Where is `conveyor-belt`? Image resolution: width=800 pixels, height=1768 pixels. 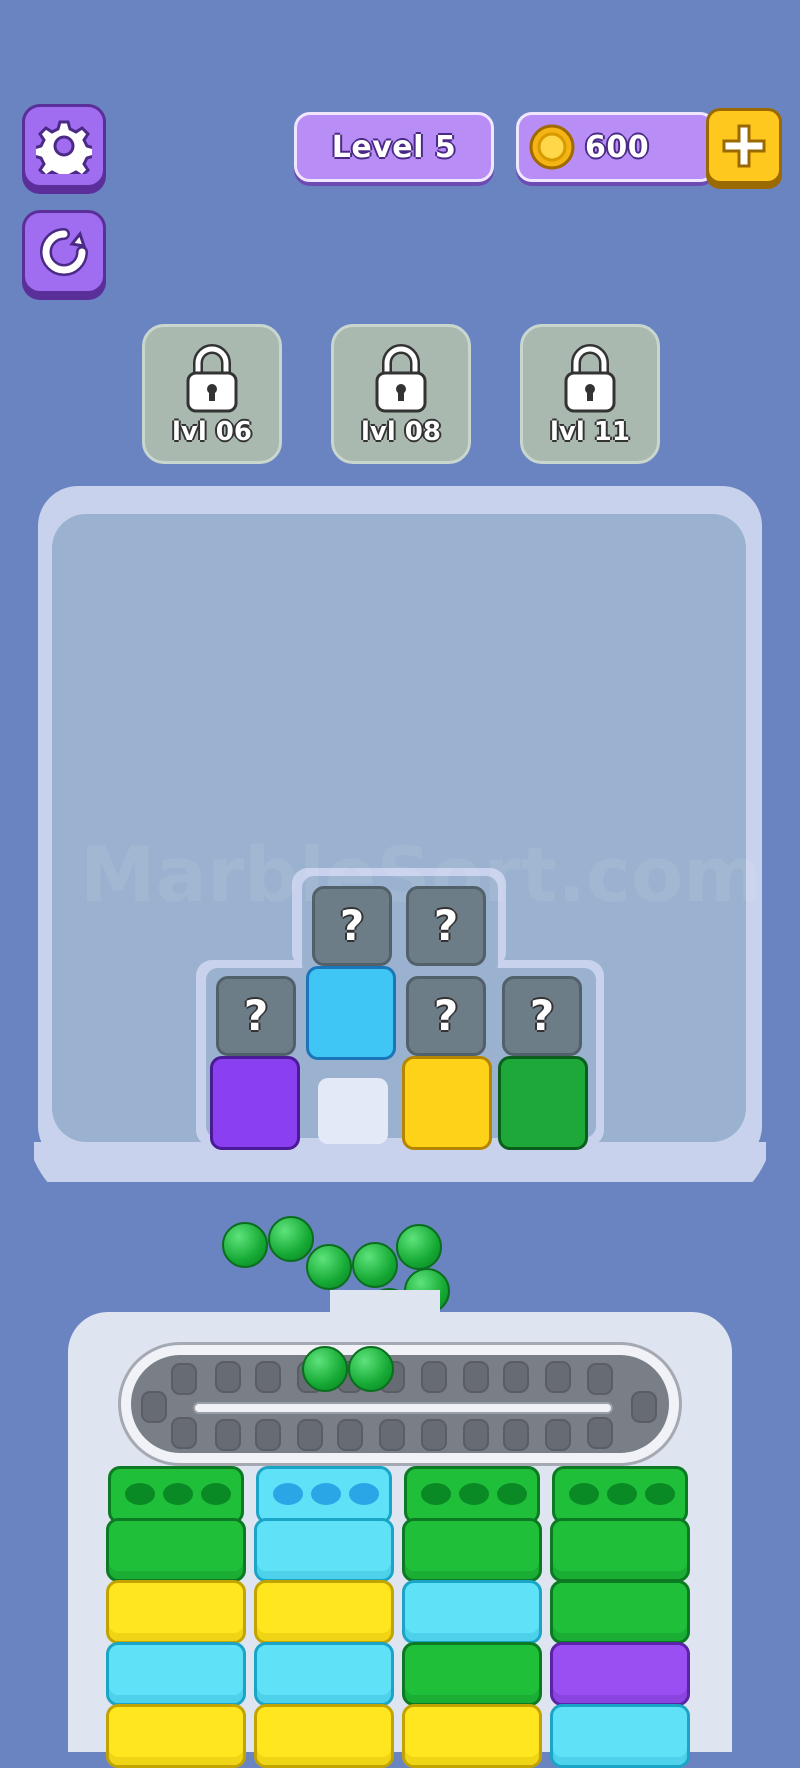
conveyor-belt is located at coordinates (400, 1404).